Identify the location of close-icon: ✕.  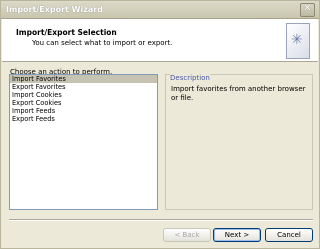
(307, 8).